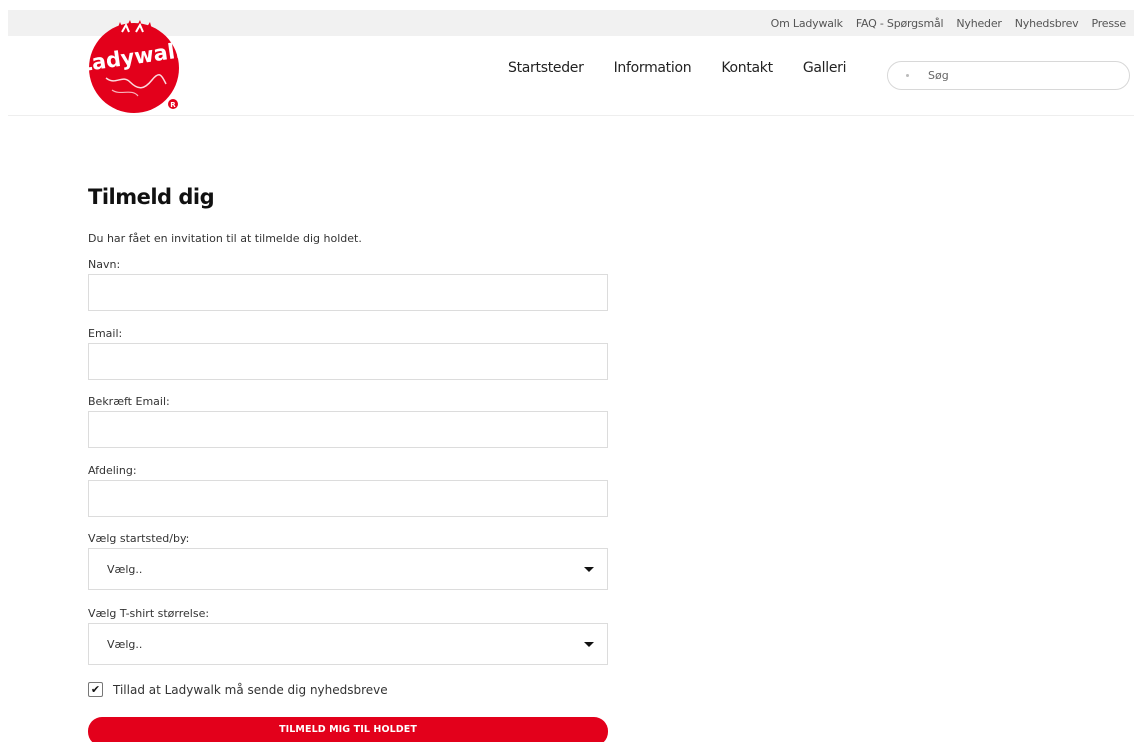 The width and height of the screenshot is (1134, 742). What do you see at coordinates (348, 729) in the screenshot?
I see `submit-button: TILMELD MIG TIL HOLDET` at bounding box center [348, 729].